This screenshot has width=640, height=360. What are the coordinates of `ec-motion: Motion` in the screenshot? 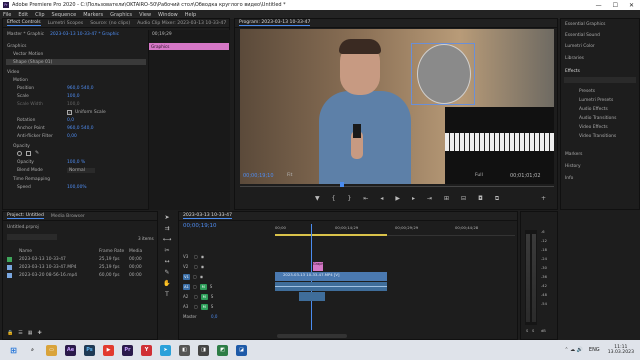 It's located at (20, 80).